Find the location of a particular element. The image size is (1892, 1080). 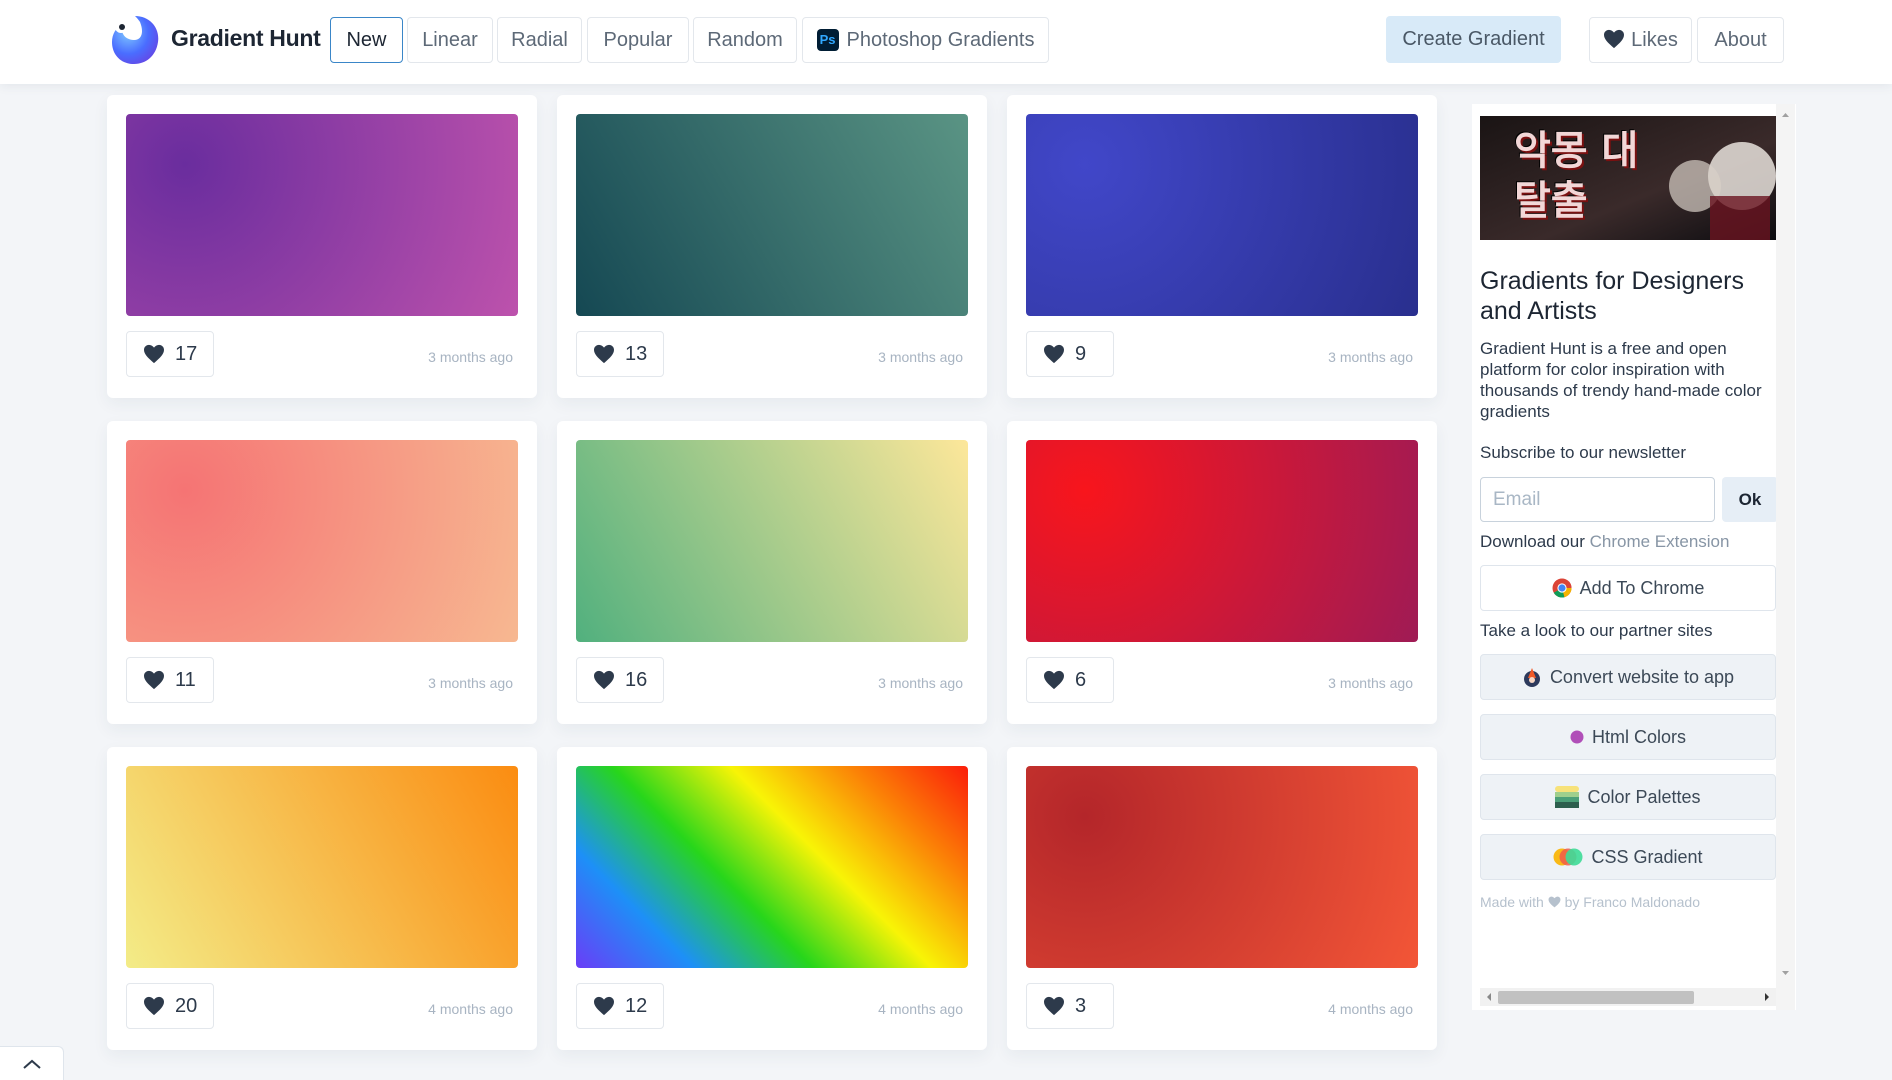

like-button: 6 is located at coordinates (1070, 680).